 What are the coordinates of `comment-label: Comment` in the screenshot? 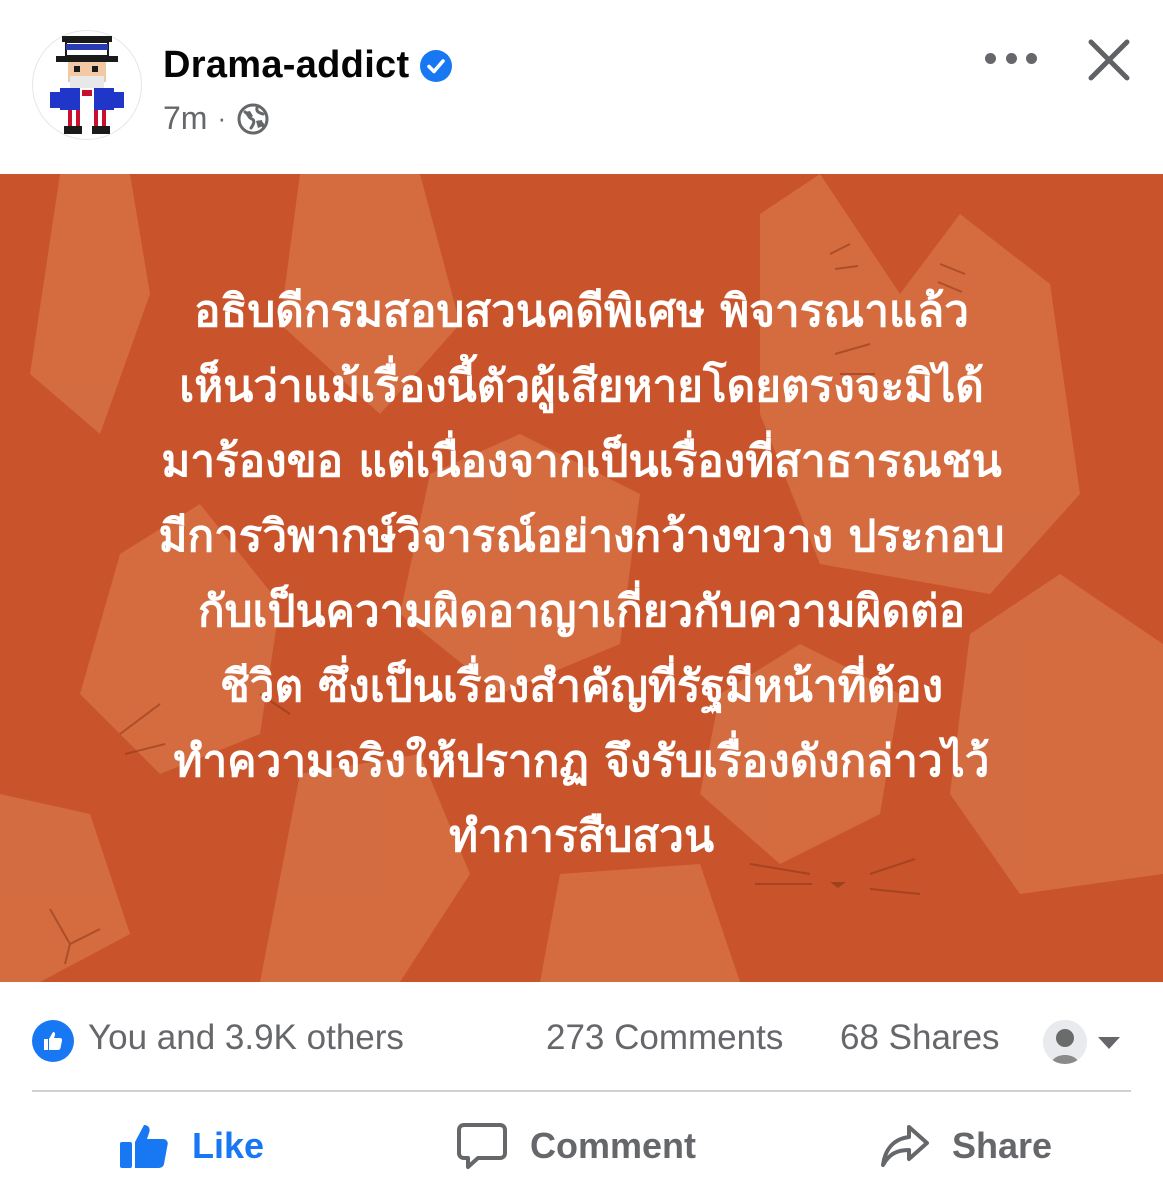 It's located at (613, 1146).